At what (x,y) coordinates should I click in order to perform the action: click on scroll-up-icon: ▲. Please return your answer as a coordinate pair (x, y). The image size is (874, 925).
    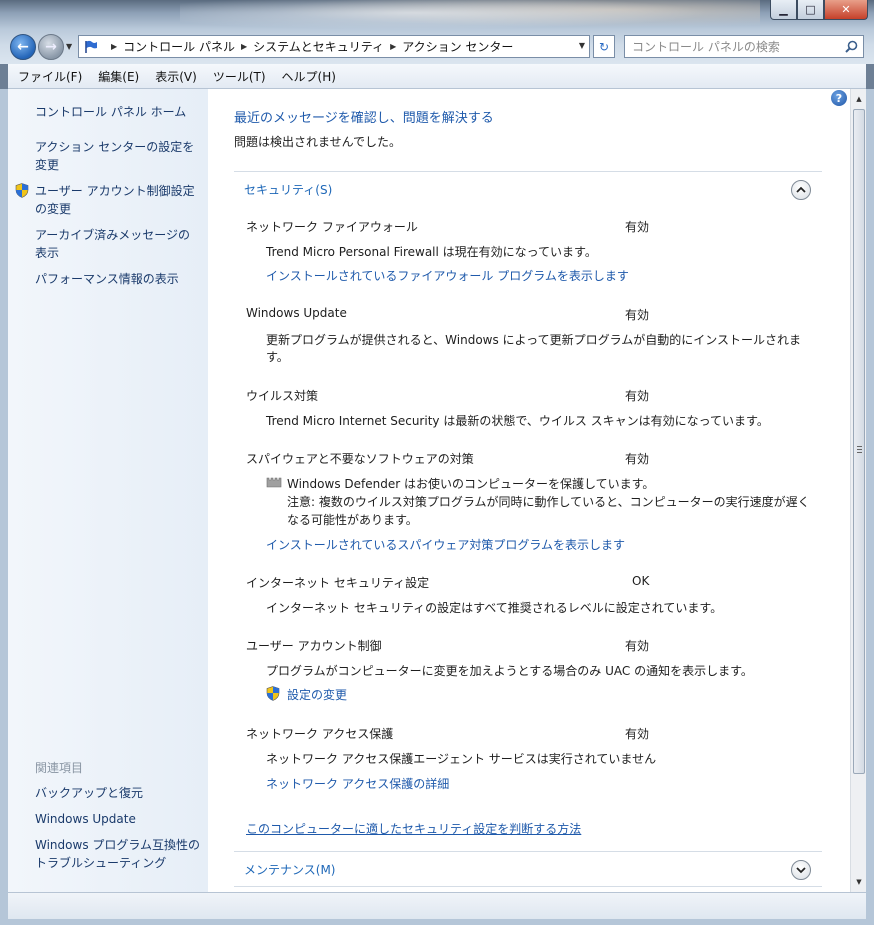
    Looking at the image, I should click on (859, 100).